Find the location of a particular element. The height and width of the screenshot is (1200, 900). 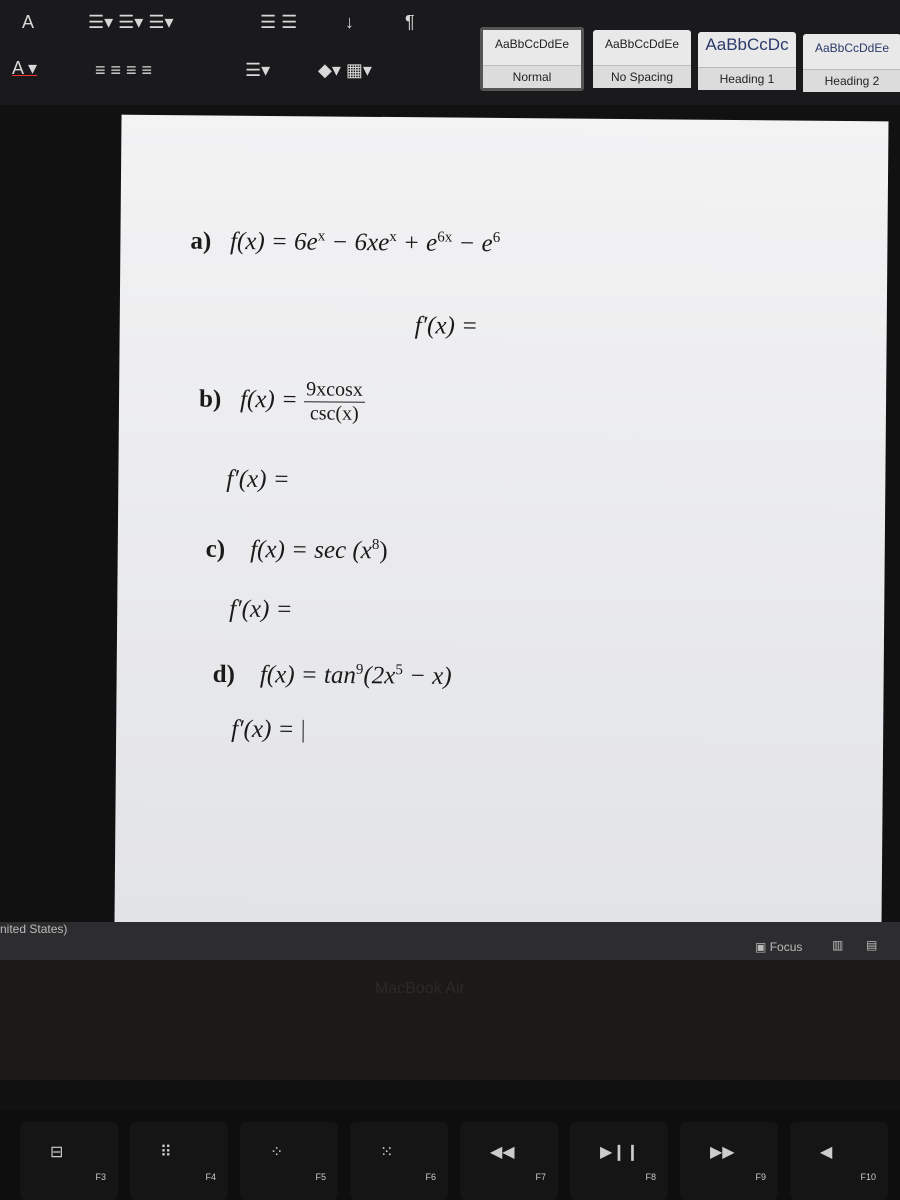

sort-icon: ↓ is located at coordinates (349, 22).